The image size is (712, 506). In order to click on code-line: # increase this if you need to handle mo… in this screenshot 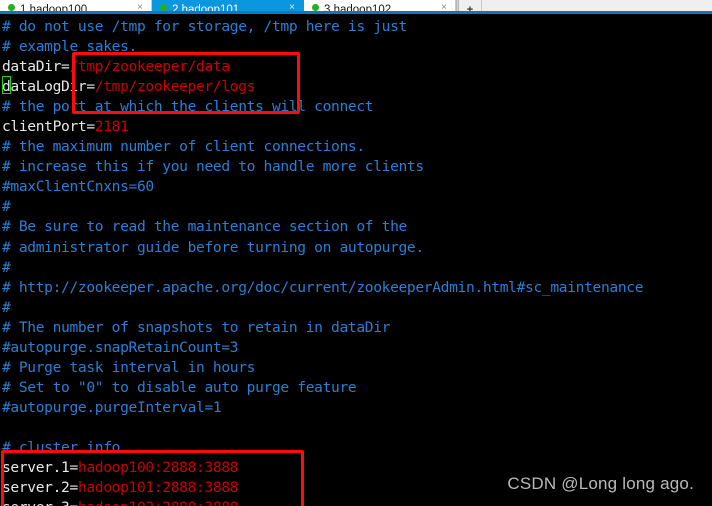, I will do `click(322, 167)`.